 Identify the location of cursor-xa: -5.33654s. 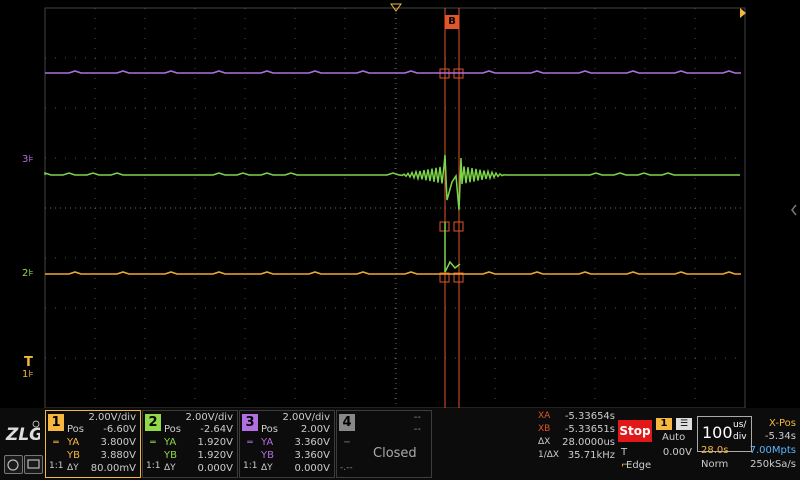
(589, 416).